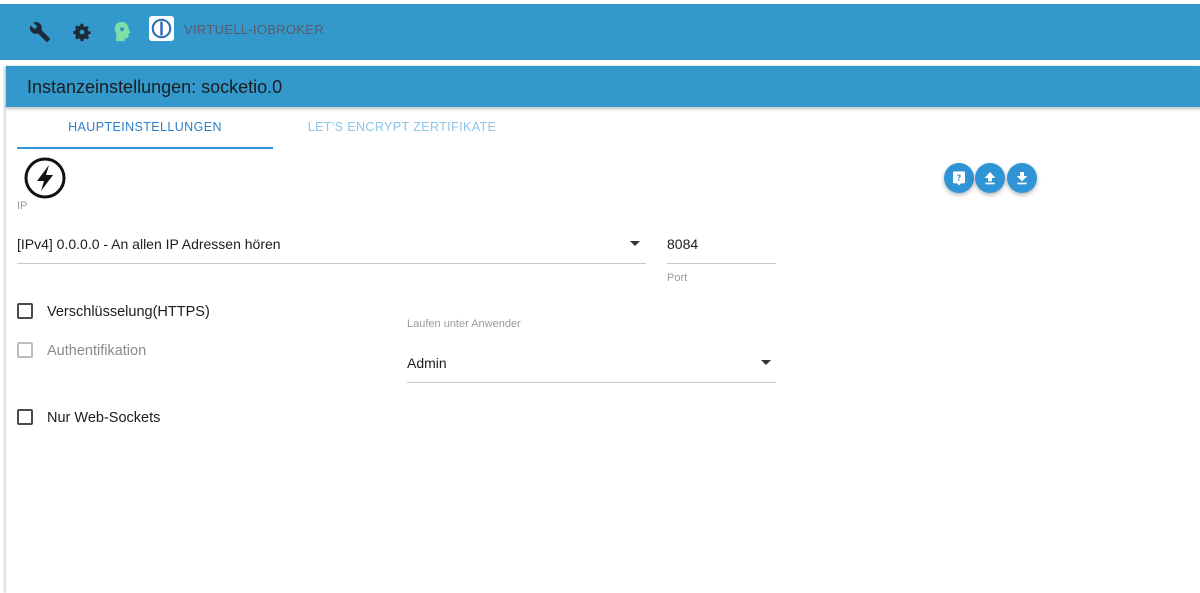  What do you see at coordinates (104, 418) in the screenshot?
I see `websockets-only-label: Nur Web-Sockets` at bounding box center [104, 418].